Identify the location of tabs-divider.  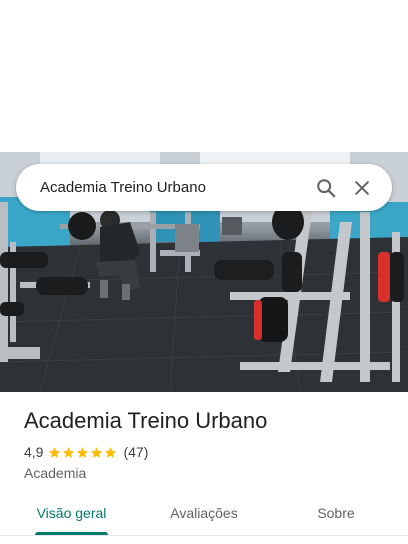
(204, 535).